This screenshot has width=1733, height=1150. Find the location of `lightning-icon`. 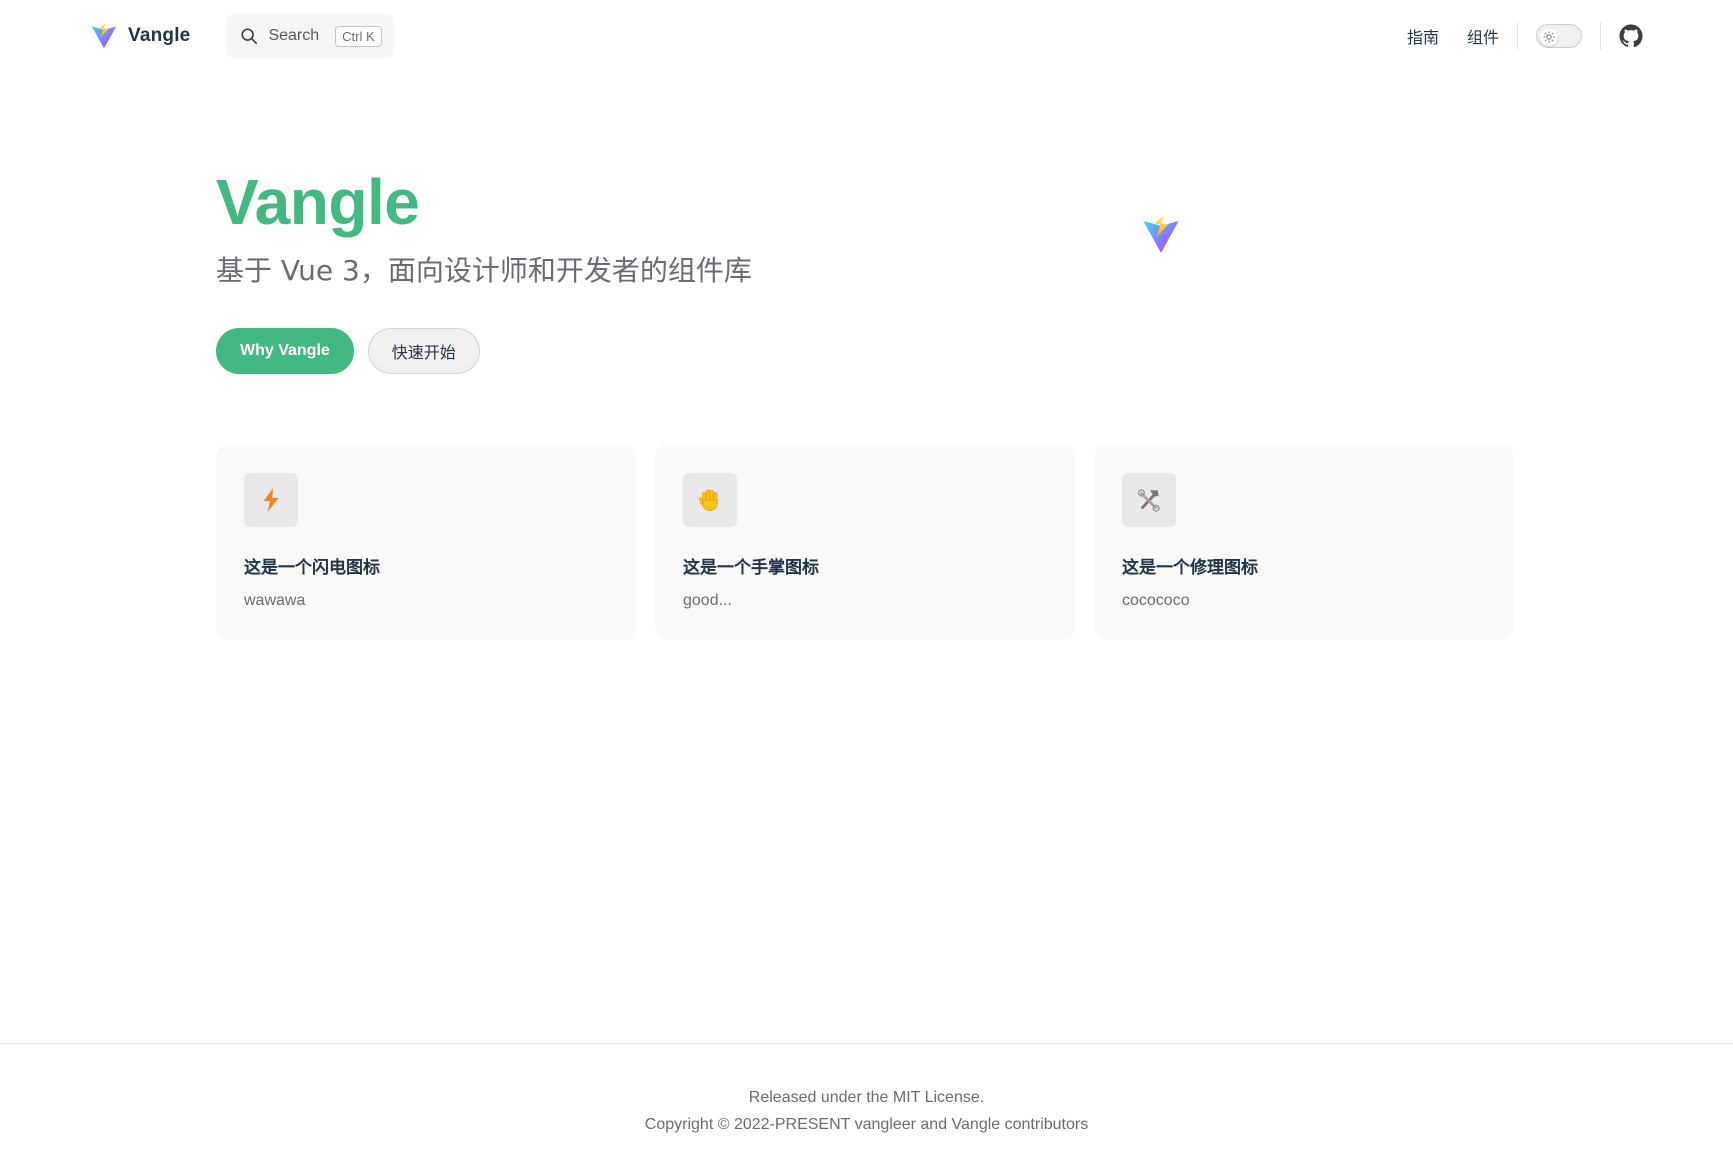

lightning-icon is located at coordinates (271, 500).